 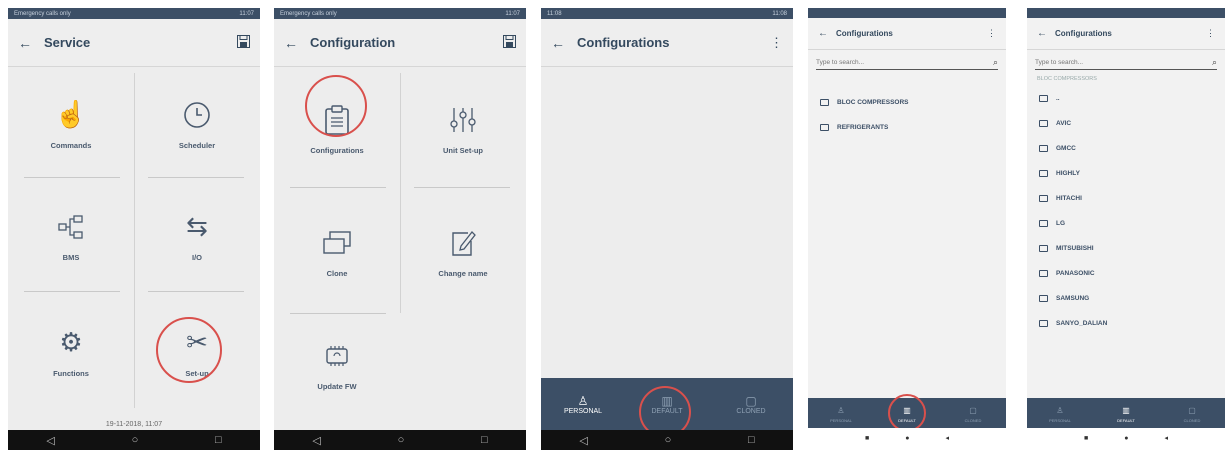 I want to click on tile-functions: ⚙ Functions, so click(x=71, y=350).